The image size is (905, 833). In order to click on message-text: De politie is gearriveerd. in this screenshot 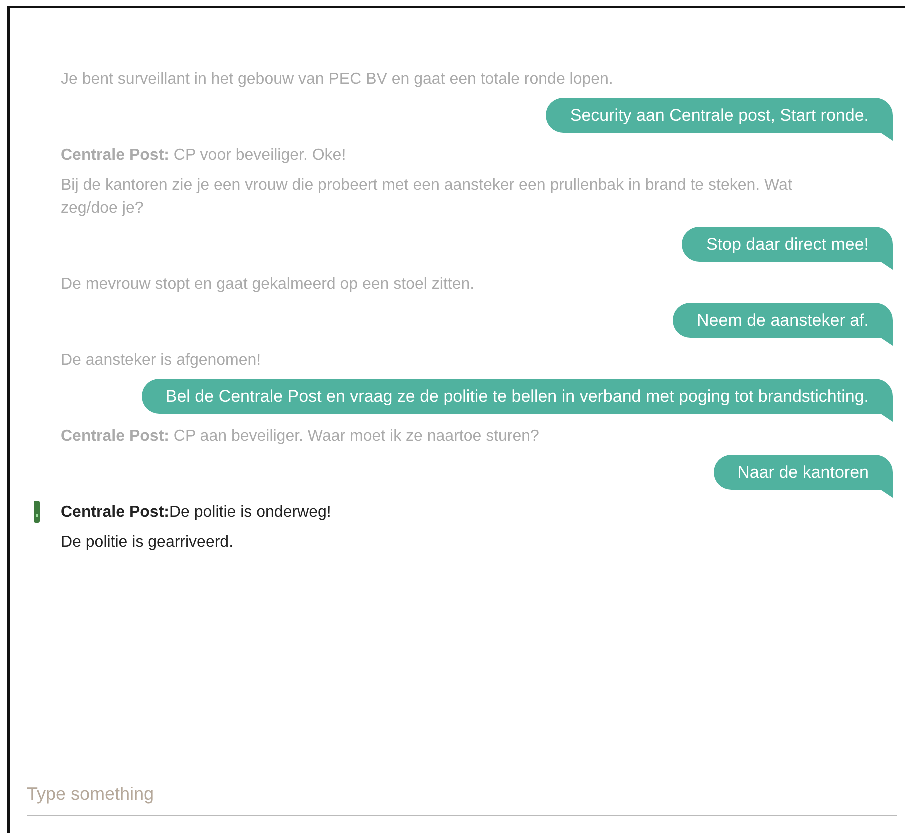, I will do `click(148, 543)`.